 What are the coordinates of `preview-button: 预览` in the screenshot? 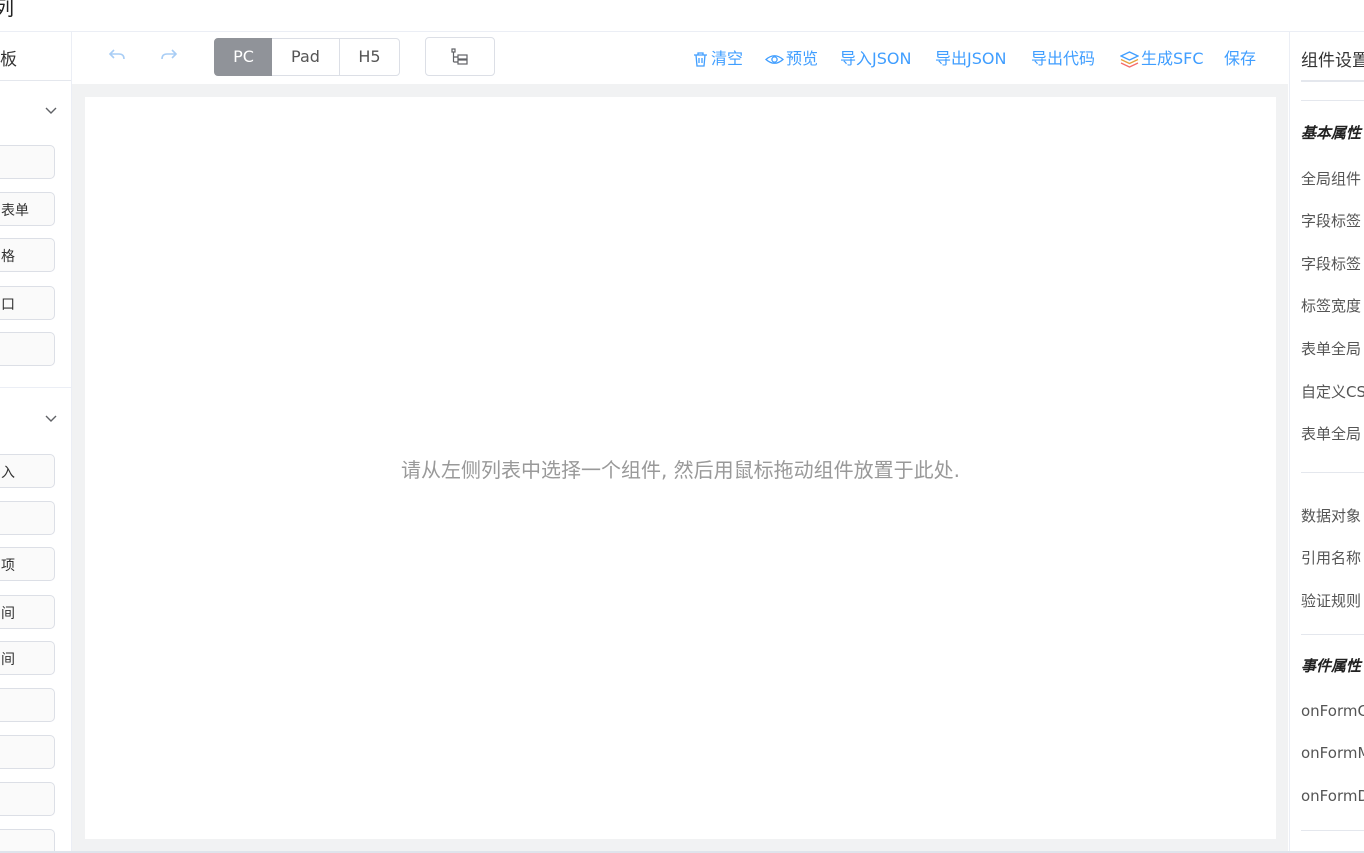 It's located at (791, 59).